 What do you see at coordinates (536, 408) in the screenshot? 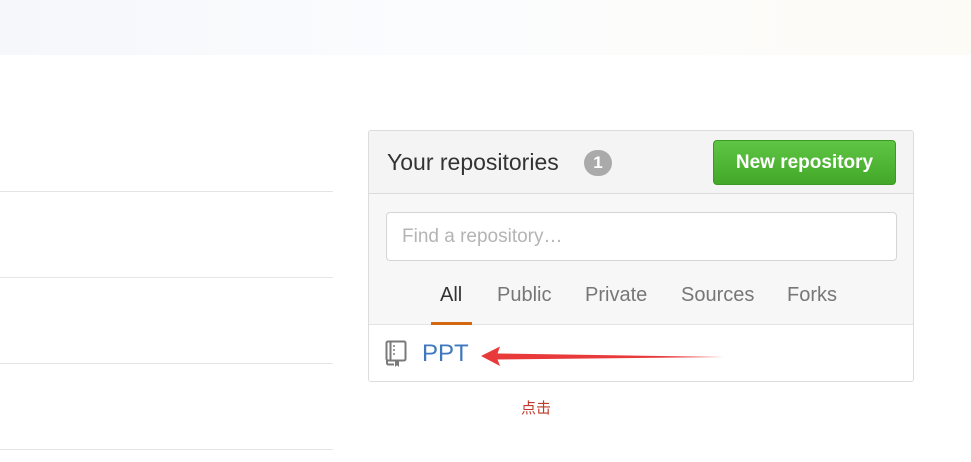
I see `annotation-label: 点击` at bounding box center [536, 408].